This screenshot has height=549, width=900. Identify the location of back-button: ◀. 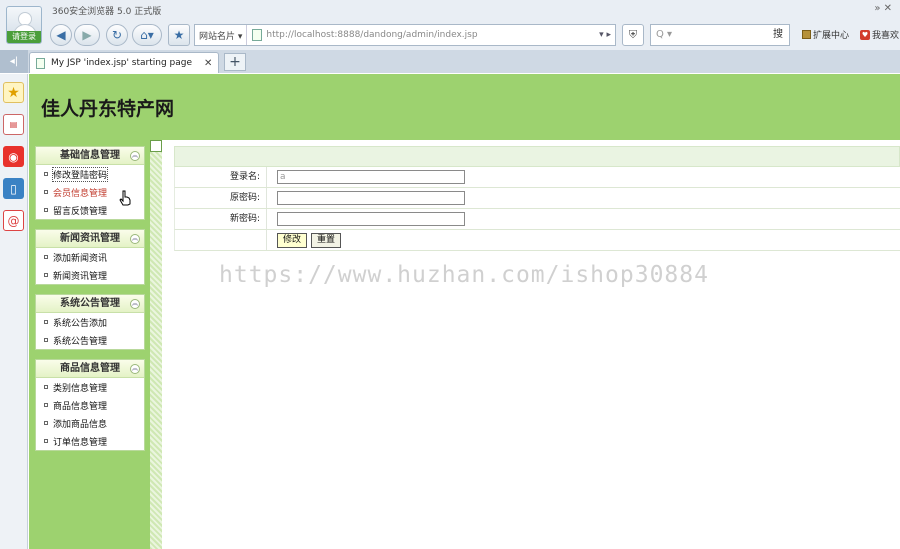
(61, 35).